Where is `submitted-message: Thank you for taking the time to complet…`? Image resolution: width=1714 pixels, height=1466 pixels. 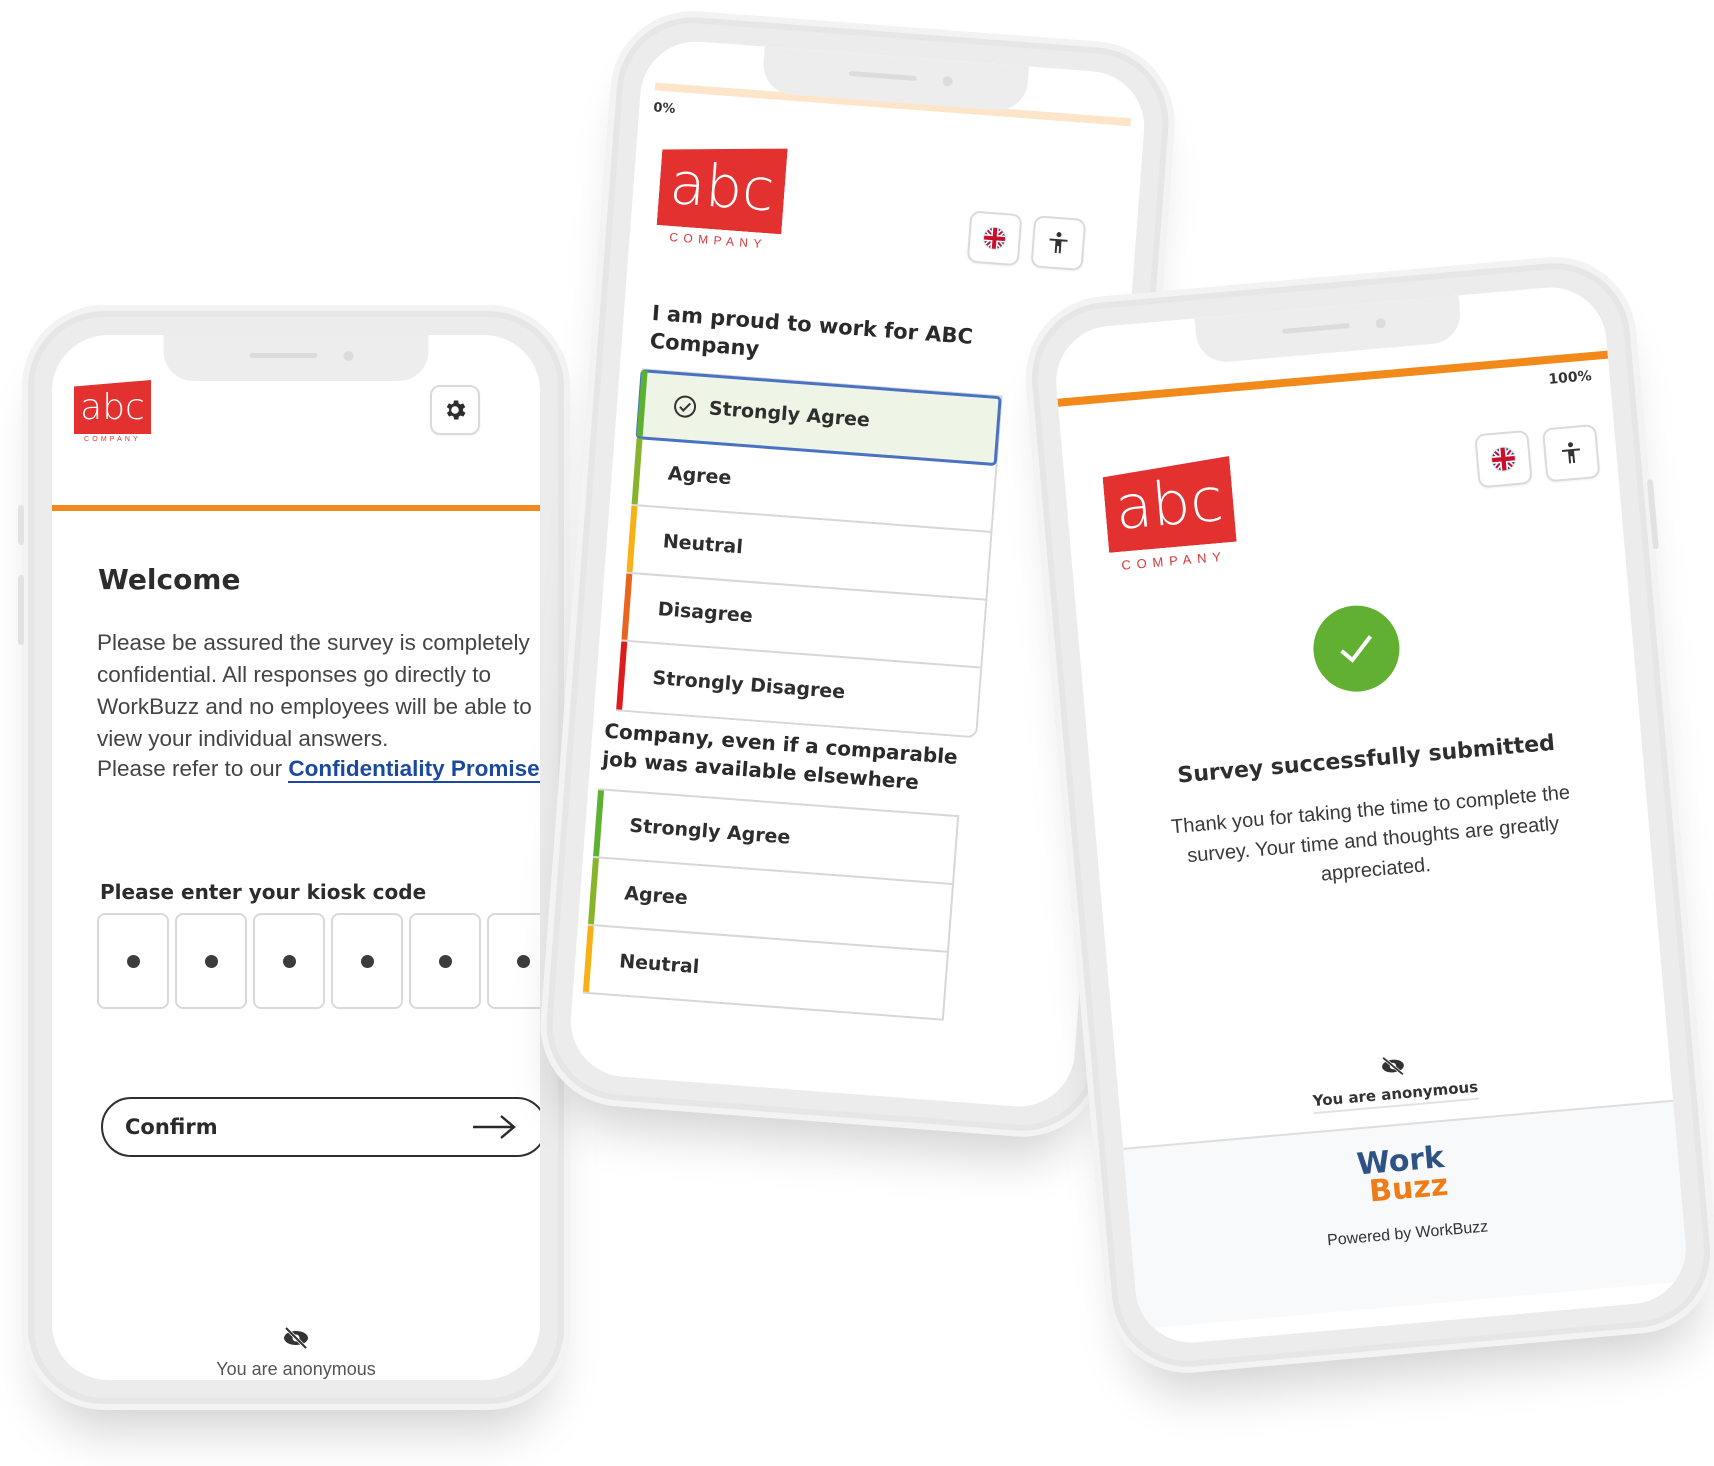 submitted-message: Thank you for taking the time to complet… is located at coordinates (1370, 833).